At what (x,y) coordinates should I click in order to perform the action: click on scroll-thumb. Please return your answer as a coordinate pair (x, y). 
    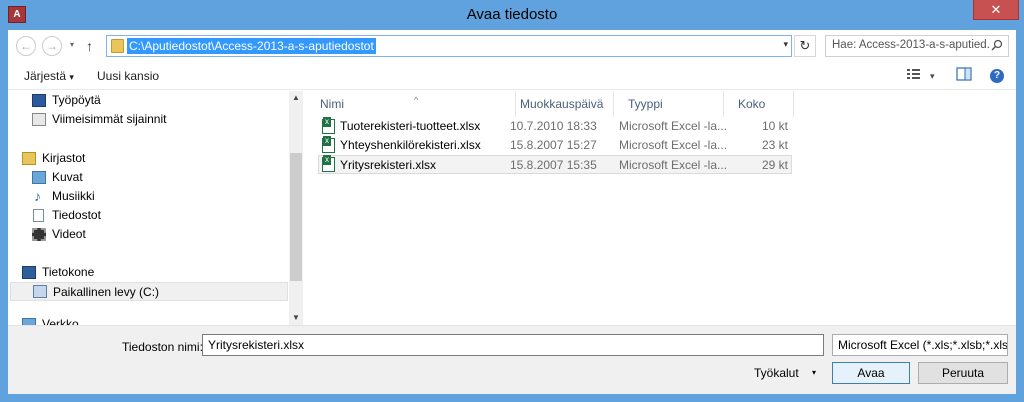
    Looking at the image, I should click on (296, 217).